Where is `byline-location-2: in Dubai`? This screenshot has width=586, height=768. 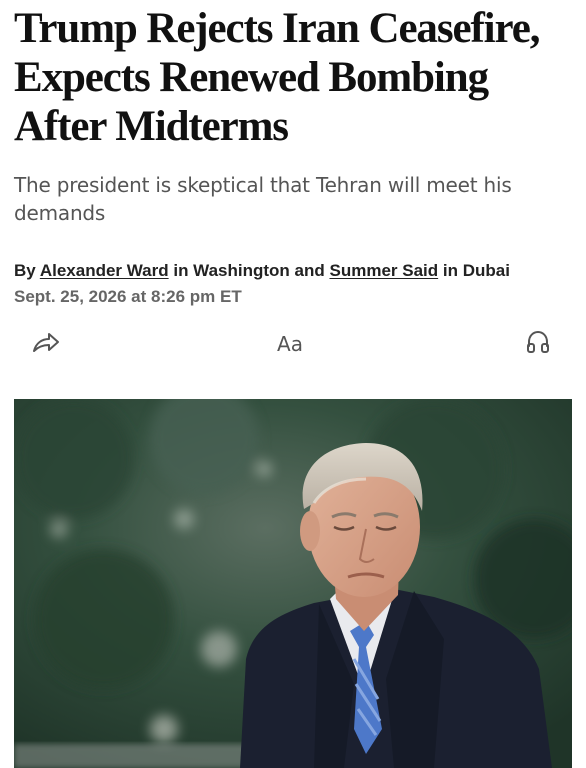
byline-location-2: in Dubai is located at coordinates (474, 270).